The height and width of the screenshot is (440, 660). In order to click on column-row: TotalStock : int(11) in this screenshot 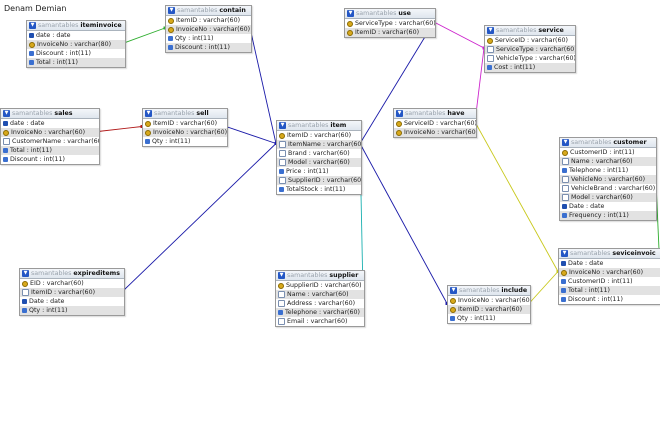, I will do `click(319, 189)`.